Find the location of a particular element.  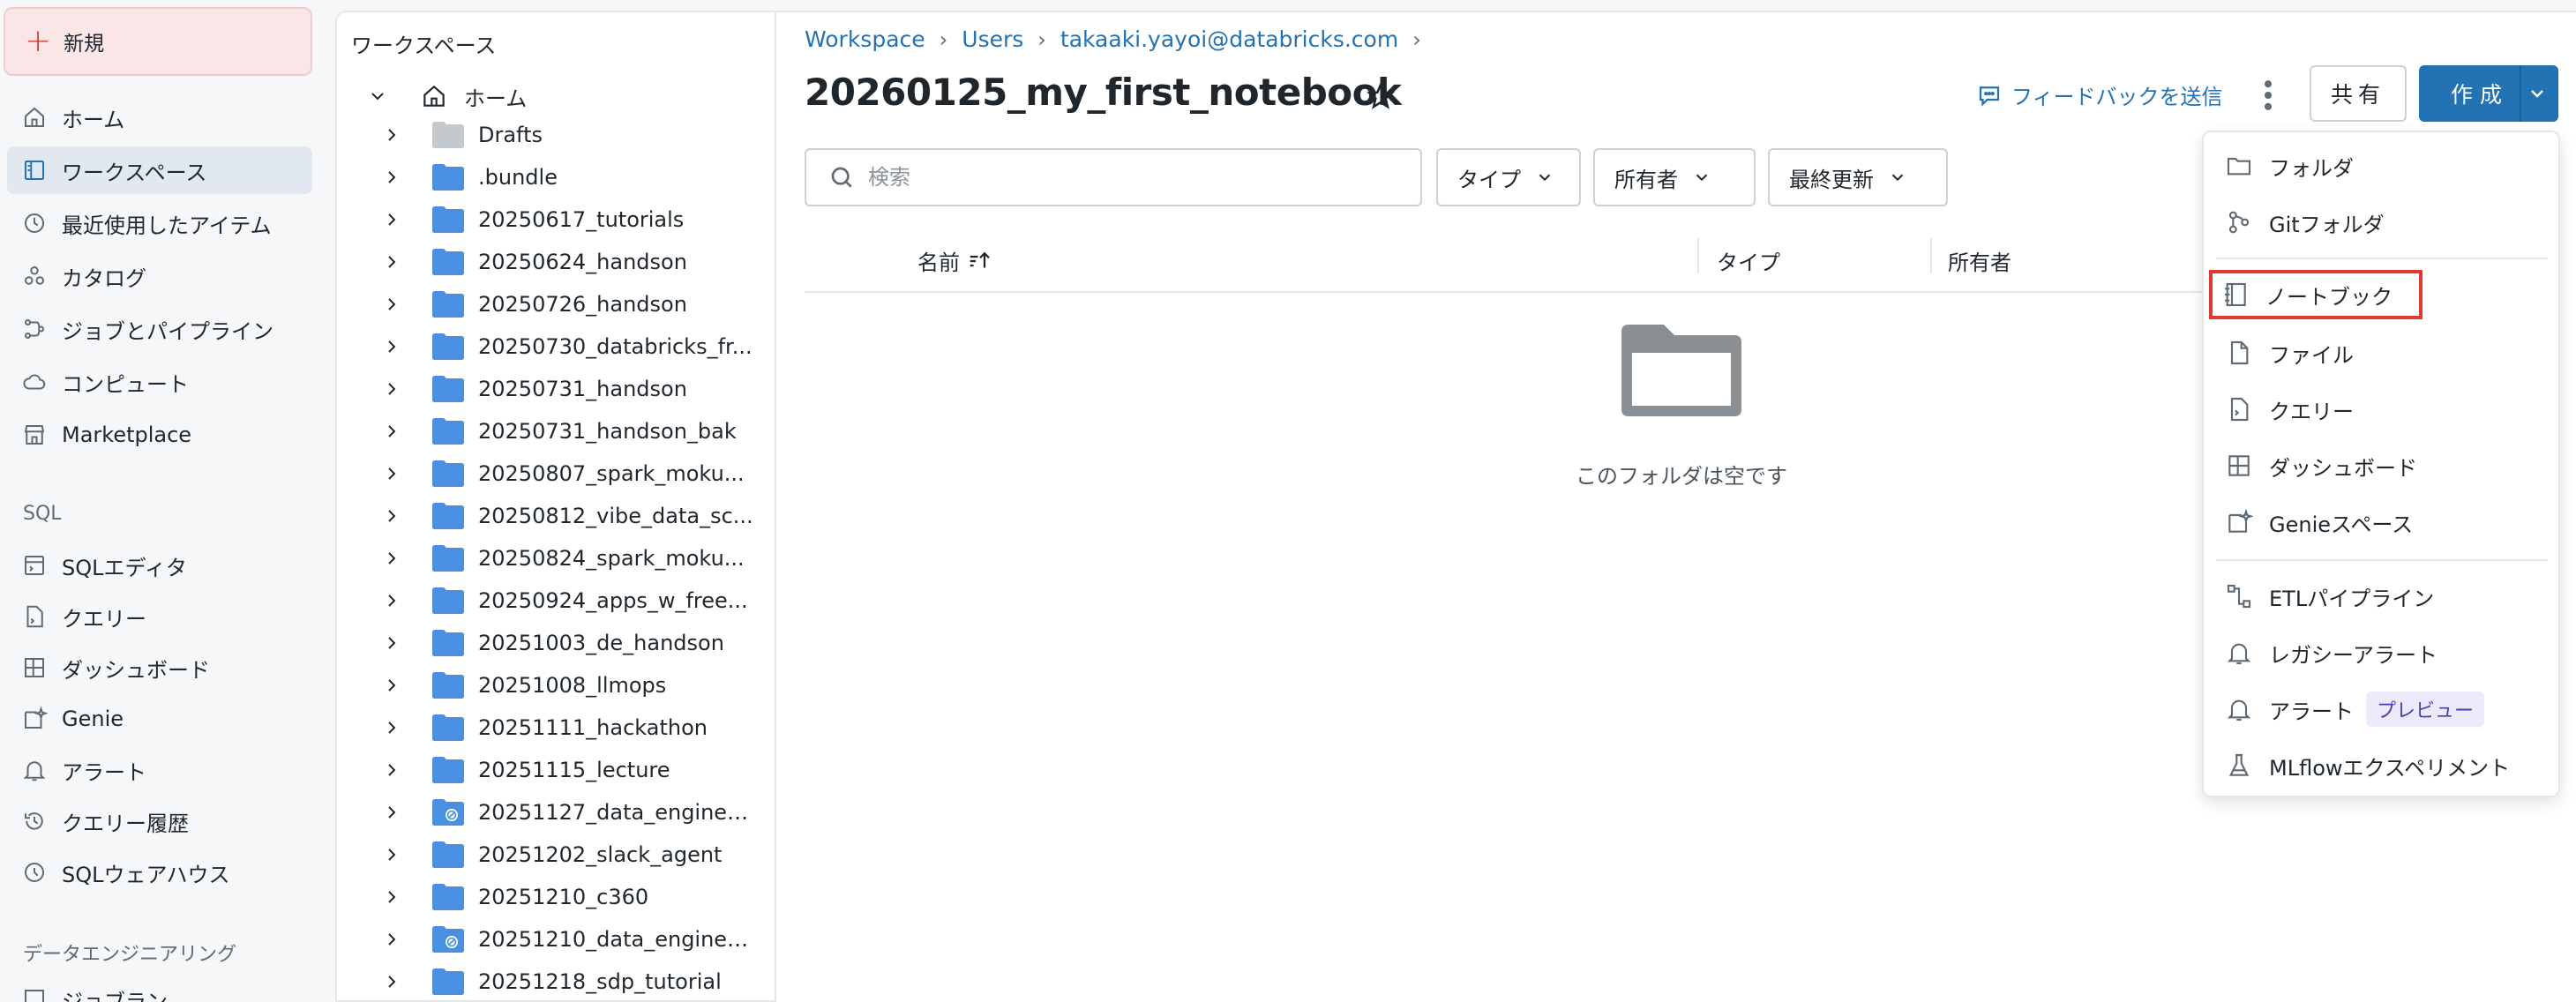

menu-item-label: Gitフォルダ is located at coordinates (2327, 224).